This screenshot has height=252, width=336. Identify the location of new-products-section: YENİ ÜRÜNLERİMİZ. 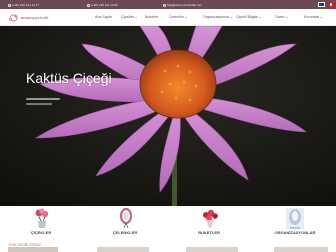
(168, 246).